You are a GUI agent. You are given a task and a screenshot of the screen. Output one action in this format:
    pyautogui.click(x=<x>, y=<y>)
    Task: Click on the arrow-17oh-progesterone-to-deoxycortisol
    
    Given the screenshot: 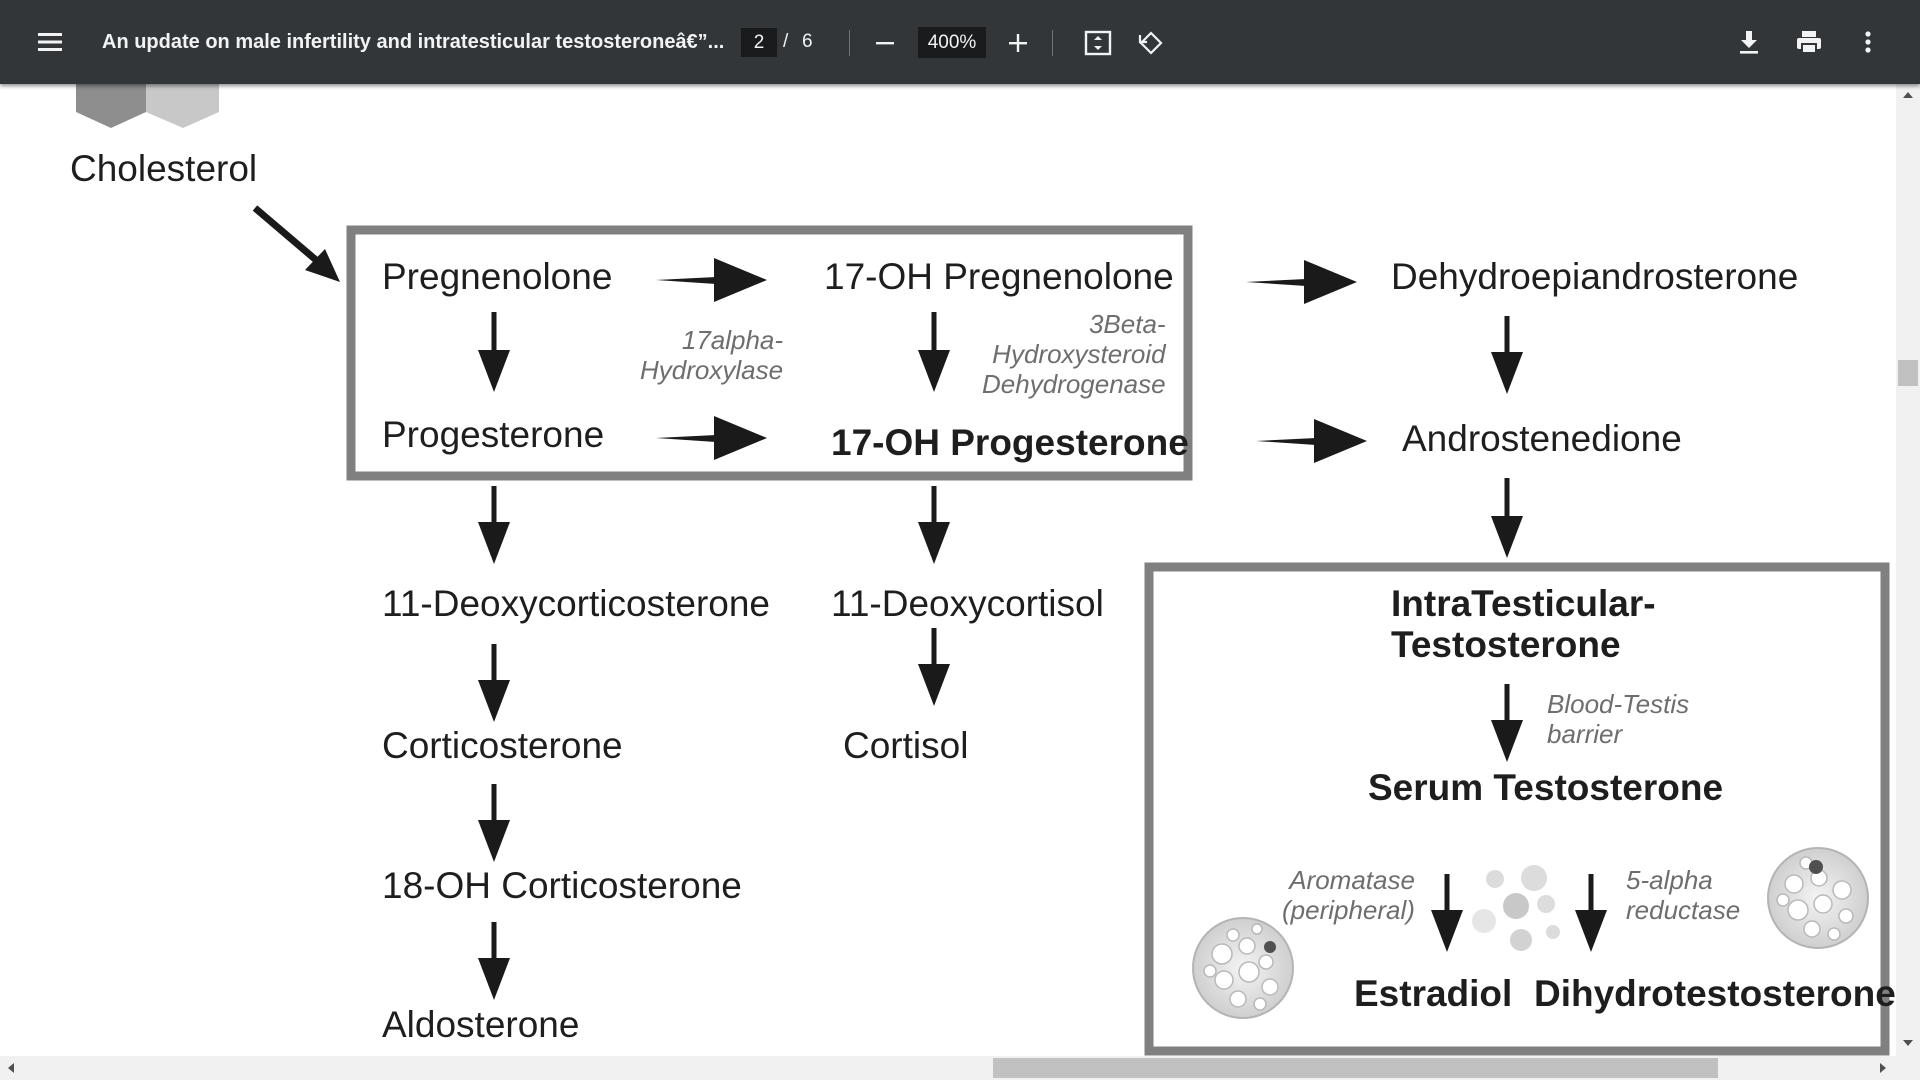 What is the action you would take?
    pyautogui.click(x=934, y=525)
    